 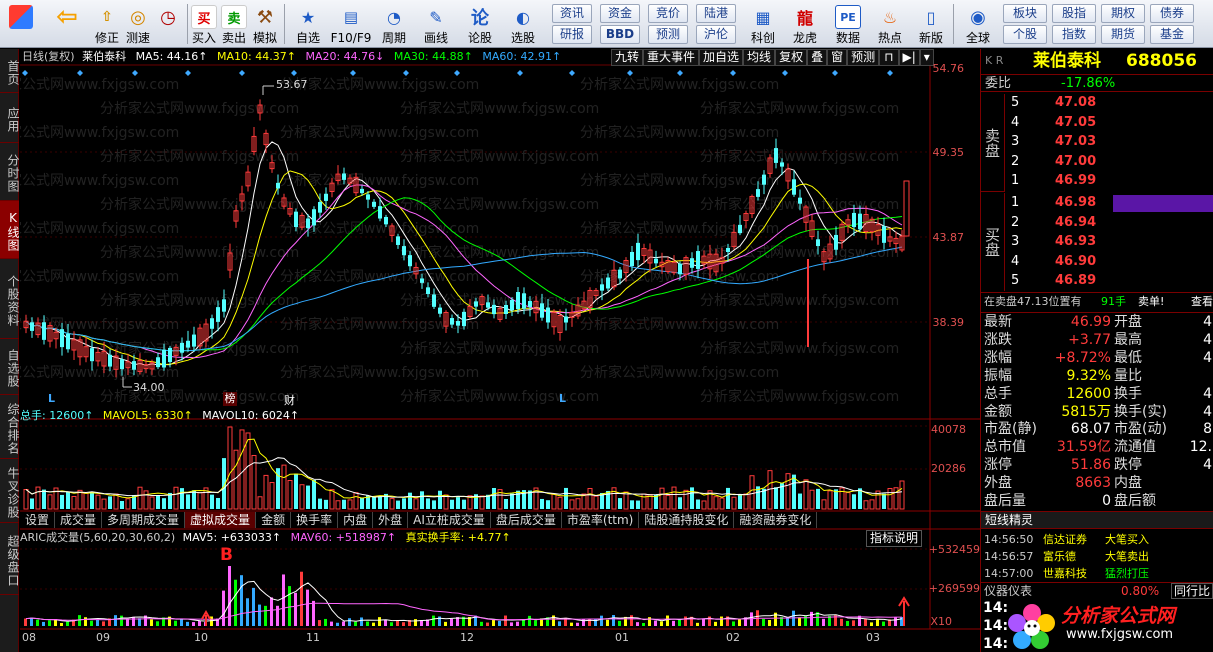 I want to click on nav-diagnosis: 牛叉诊股, so click(x=10, y=491).